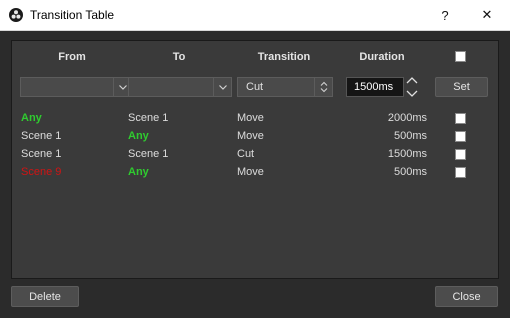 The width and height of the screenshot is (510, 318). What do you see at coordinates (407, 118) in the screenshot?
I see `row-duration: 2000ms` at bounding box center [407, 118].